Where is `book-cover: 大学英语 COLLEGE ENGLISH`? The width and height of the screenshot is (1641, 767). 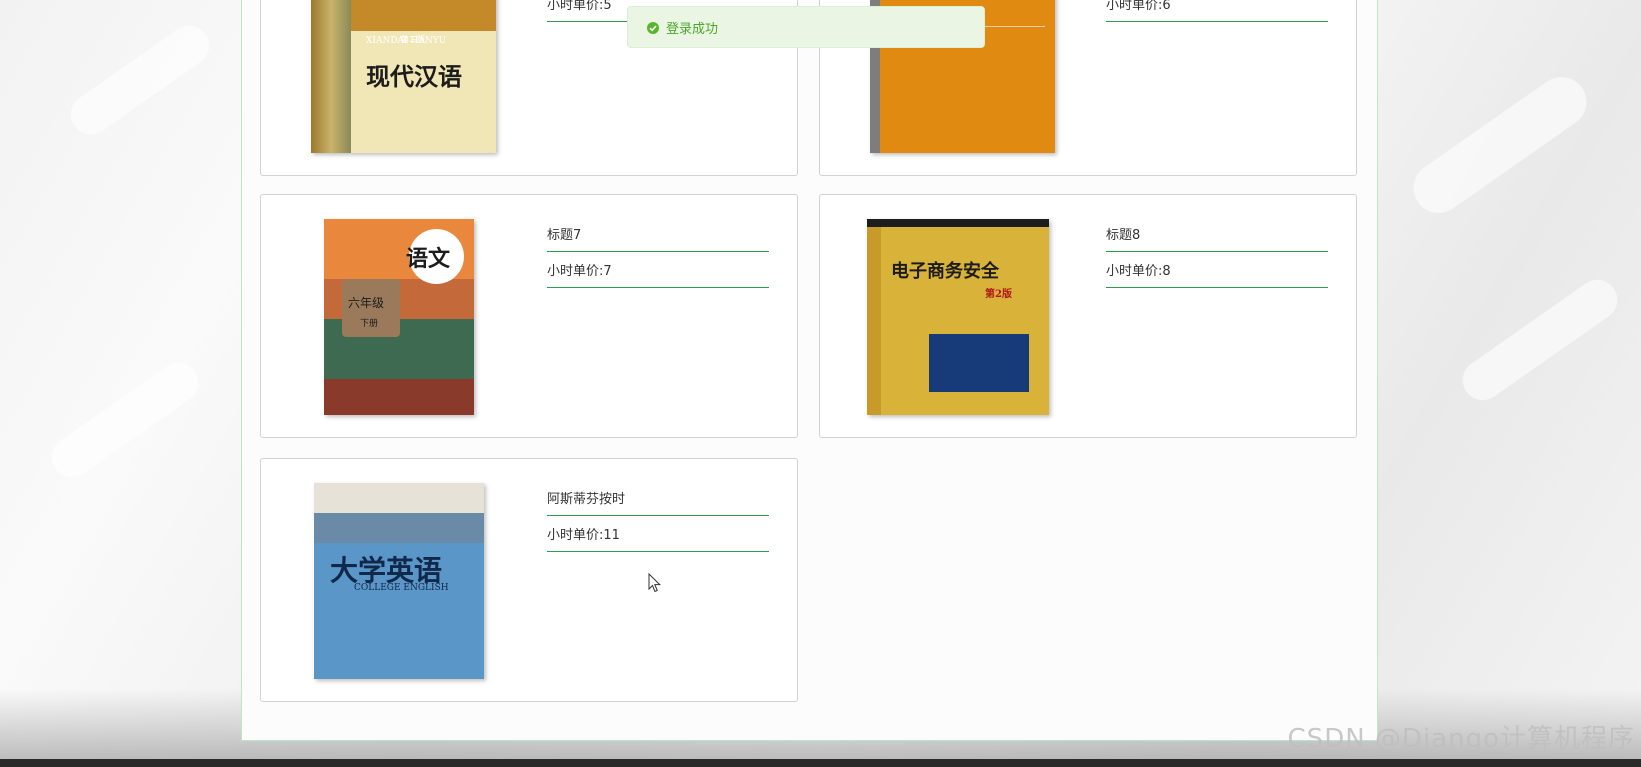 book-cover: 大学英语 COLLEGE ENGLISH is located at coordinates (399, 581).